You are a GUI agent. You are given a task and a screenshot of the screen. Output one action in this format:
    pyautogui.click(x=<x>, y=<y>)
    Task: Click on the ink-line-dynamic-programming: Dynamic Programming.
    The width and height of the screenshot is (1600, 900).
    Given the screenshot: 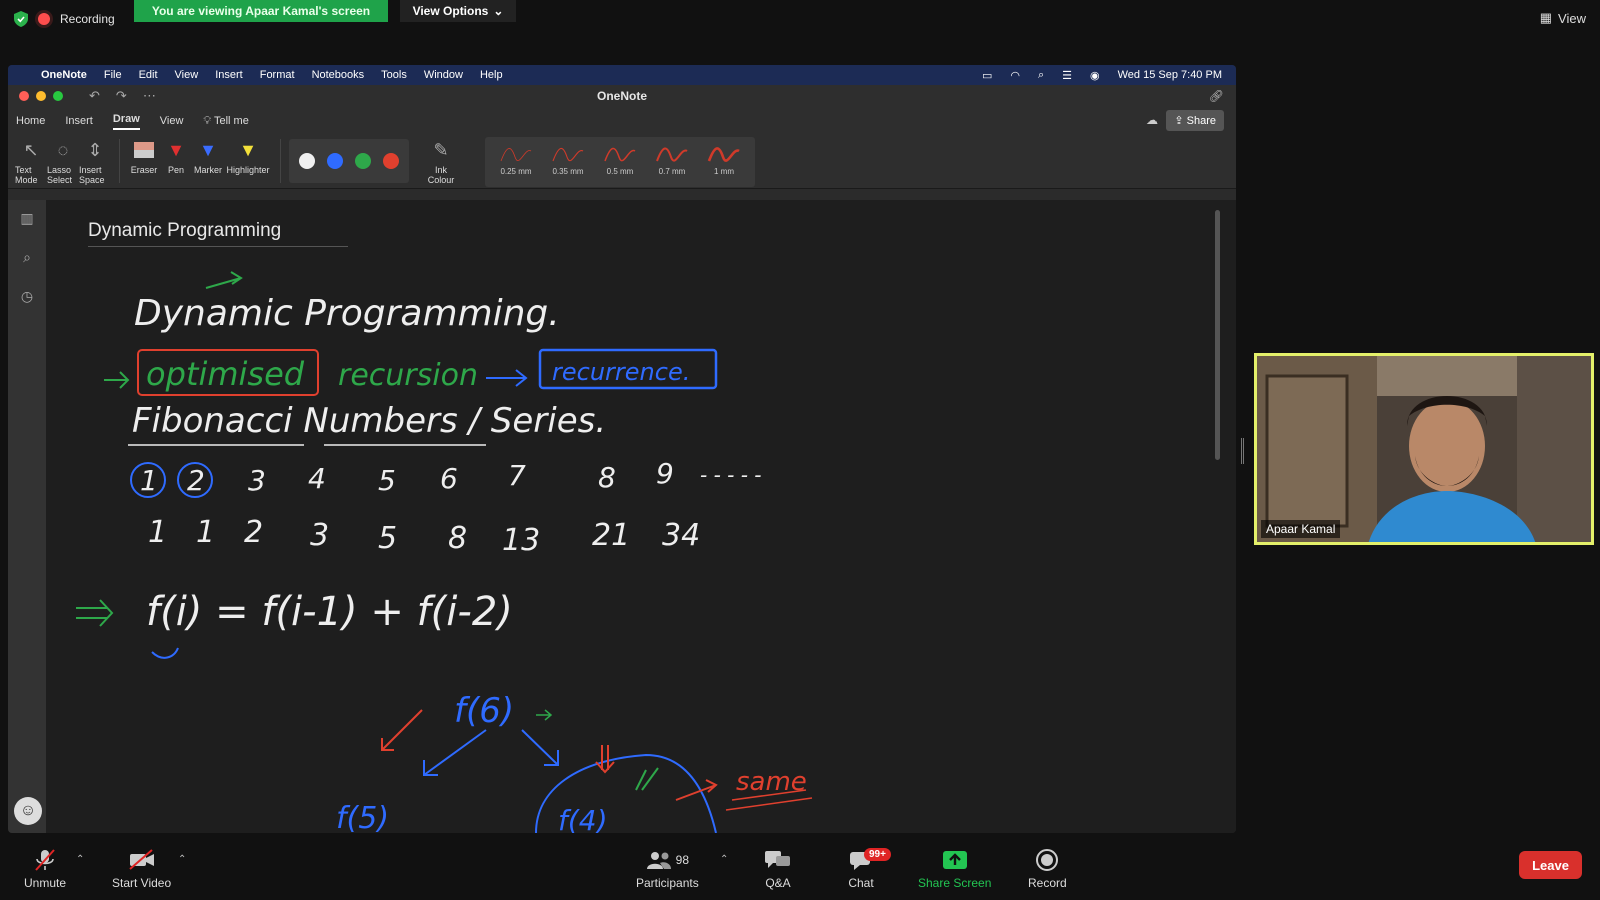 What is the action you would take?
    pyautogui.click(x=347, y=313)
    